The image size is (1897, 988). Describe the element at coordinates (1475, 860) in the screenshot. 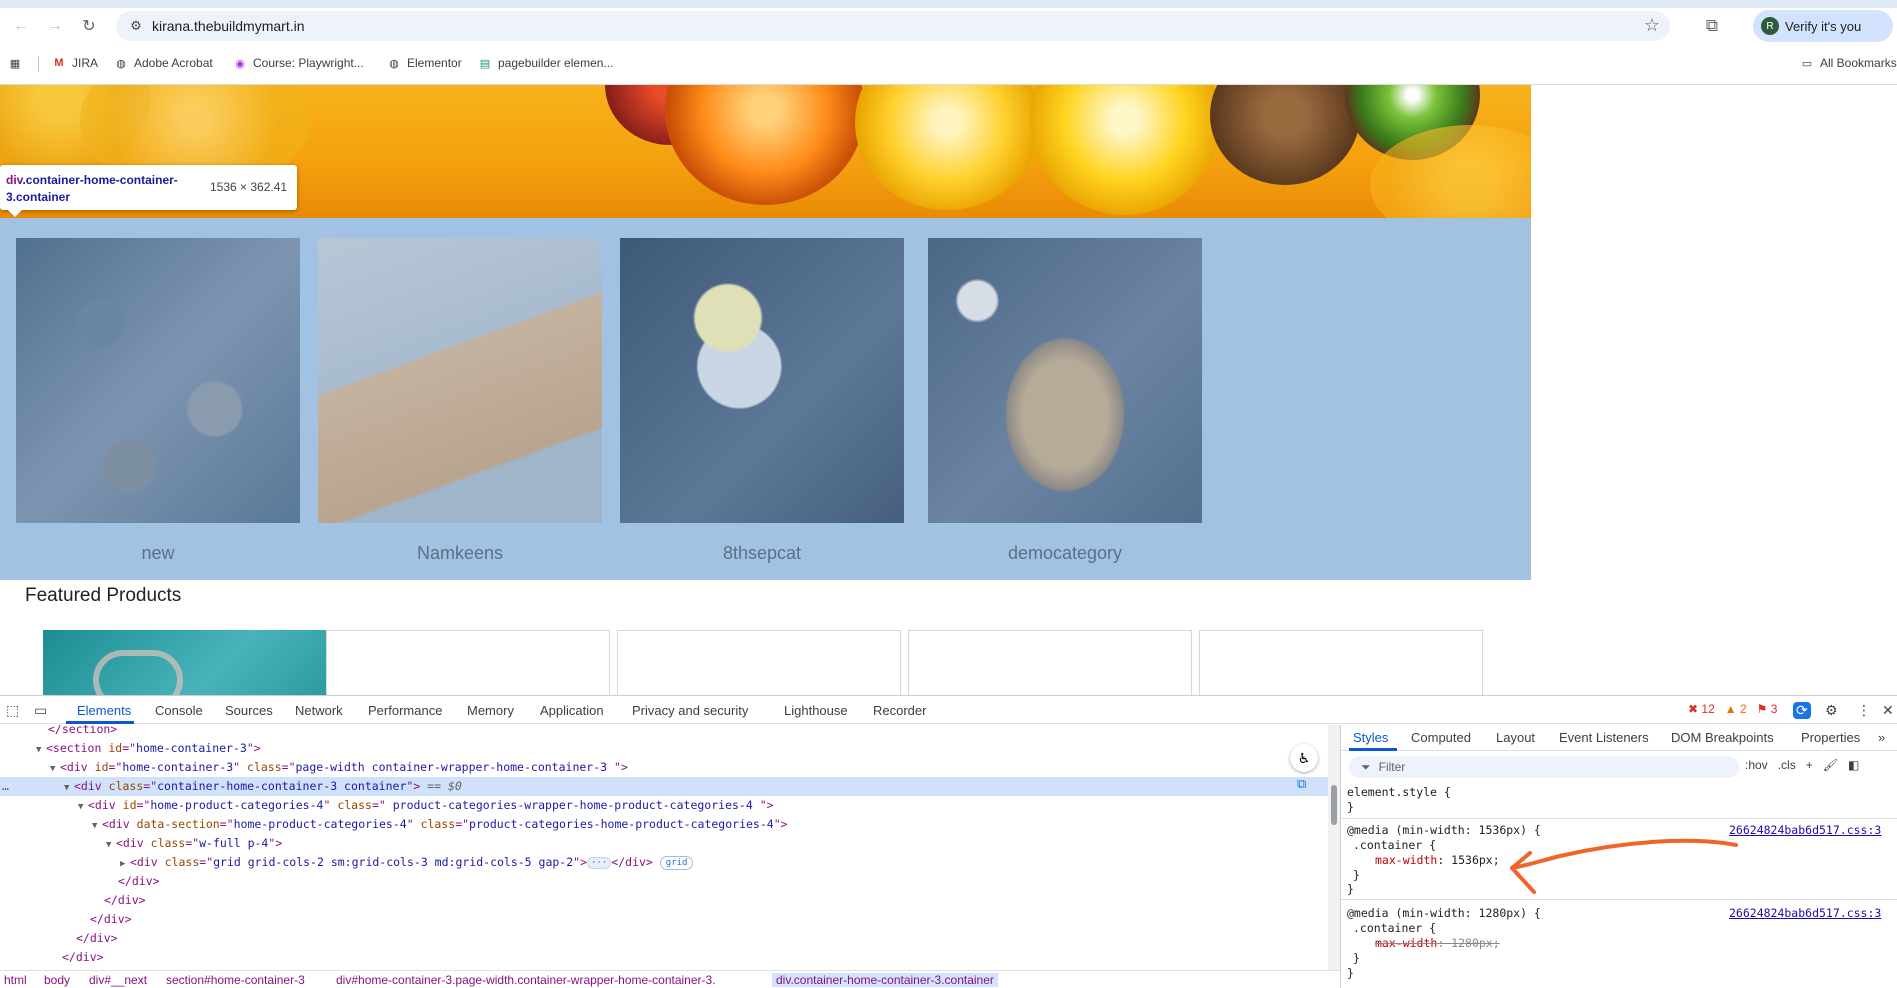

I see `css-value: 1536px;` at that location.